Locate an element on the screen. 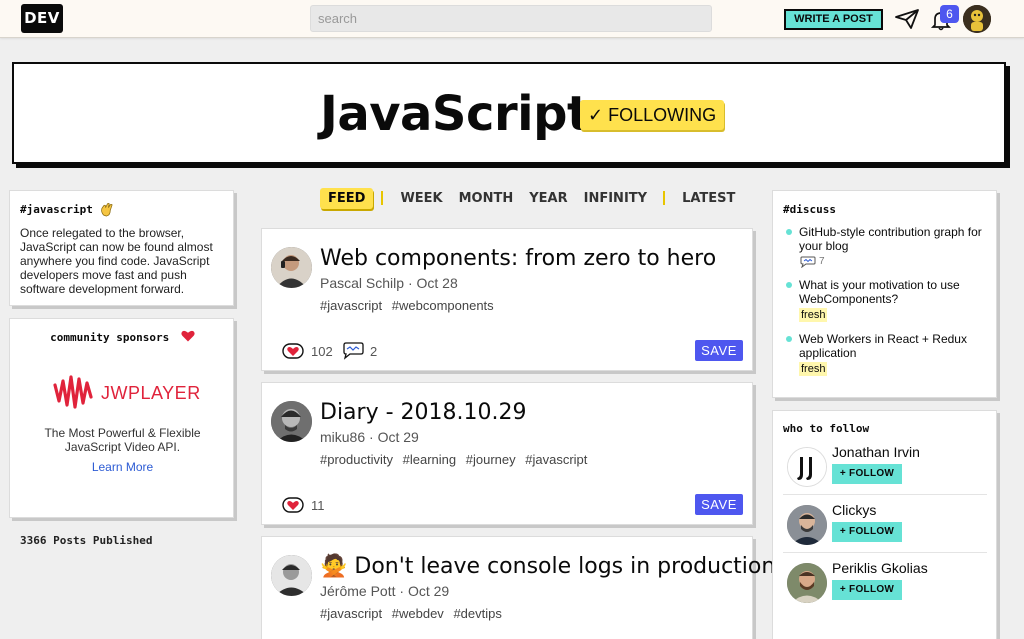 Image resolution: width=1024 pixels, height=639 pixels. feed-tabs: FEED WEEK MONTH YEAR INFINITY LATEST is located at coordinates (531, 198).